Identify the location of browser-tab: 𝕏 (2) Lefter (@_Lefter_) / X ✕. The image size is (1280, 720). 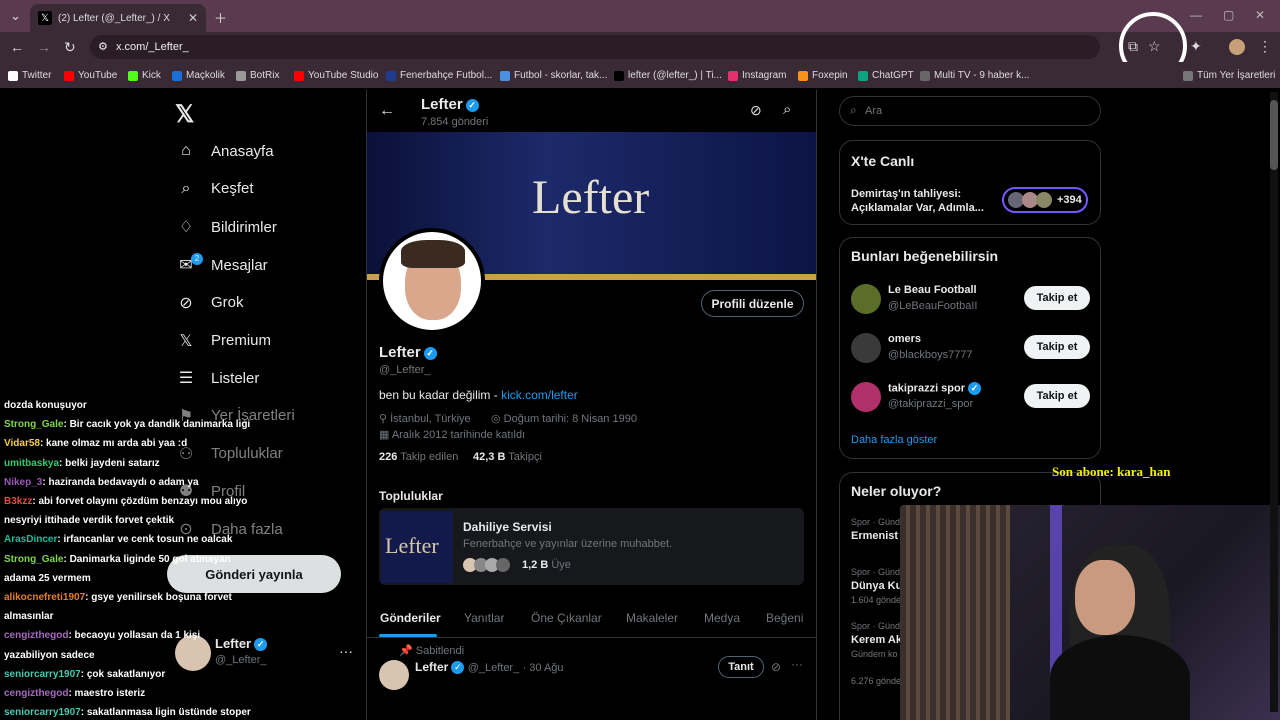
(118, 18).